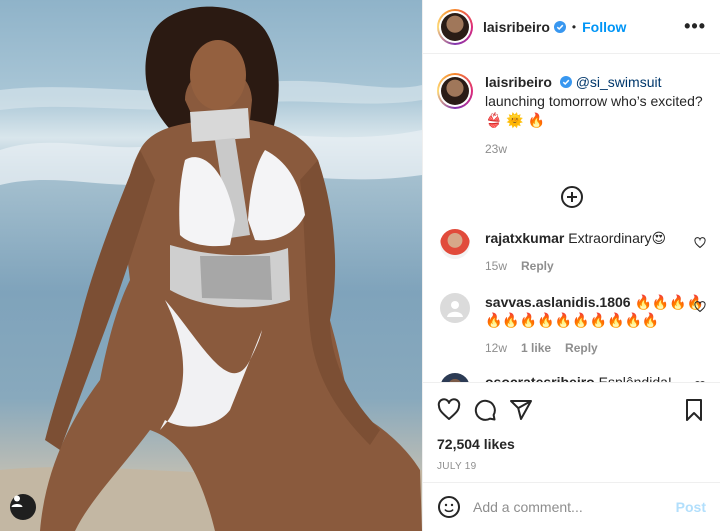  Describe the element at coordinates (619, 82) in the screenshot. I see `caption-mention: @si_swimsuit` at that location.